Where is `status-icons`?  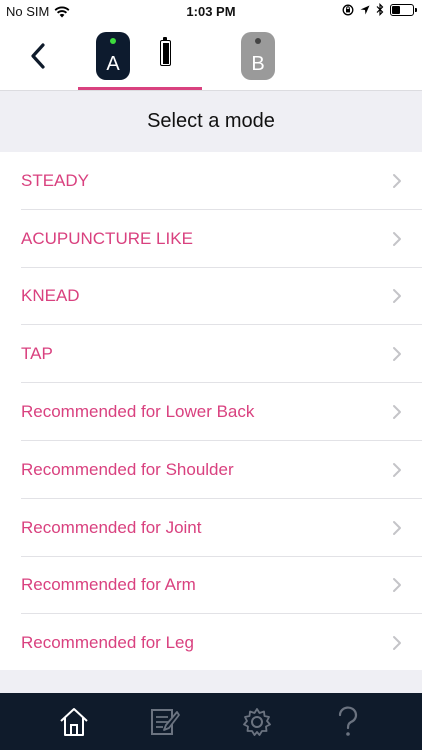 status-icons is located at coordinates (379, 9).